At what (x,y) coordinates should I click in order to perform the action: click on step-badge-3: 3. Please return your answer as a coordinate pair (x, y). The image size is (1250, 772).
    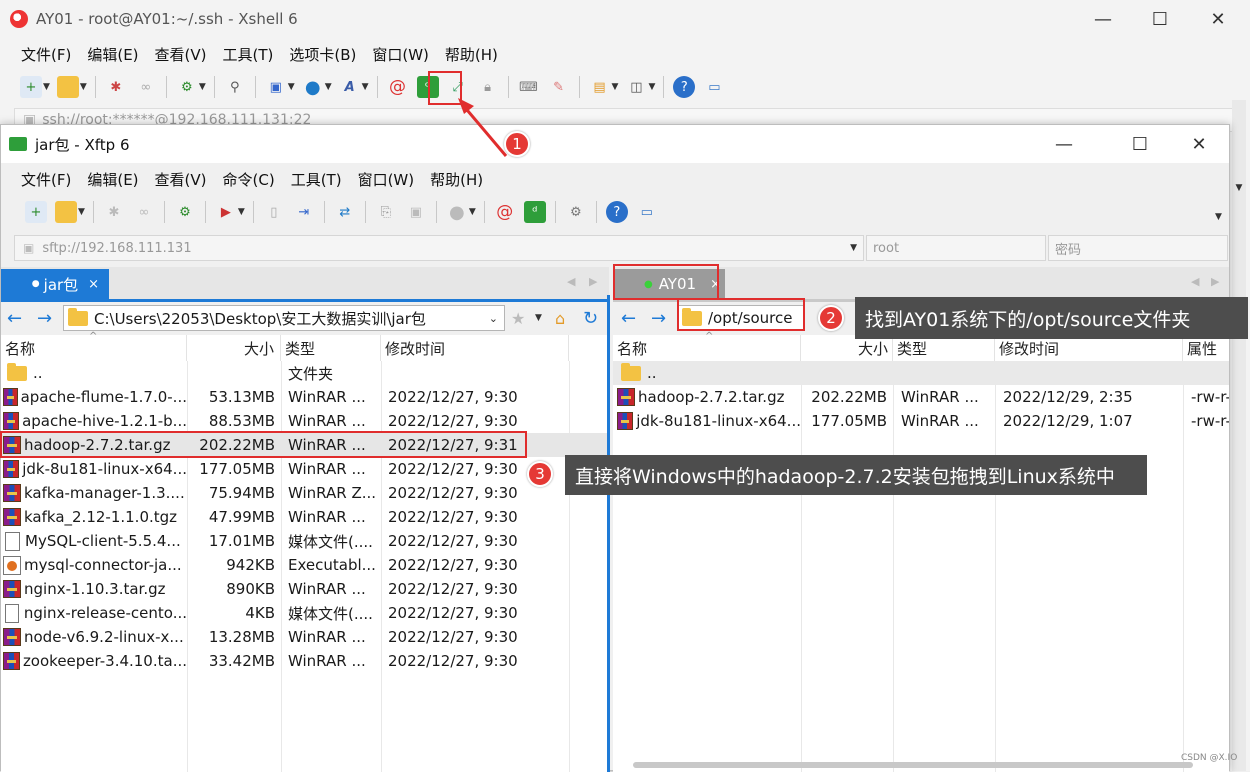
    Looking at the image, I should click on (540, 474).